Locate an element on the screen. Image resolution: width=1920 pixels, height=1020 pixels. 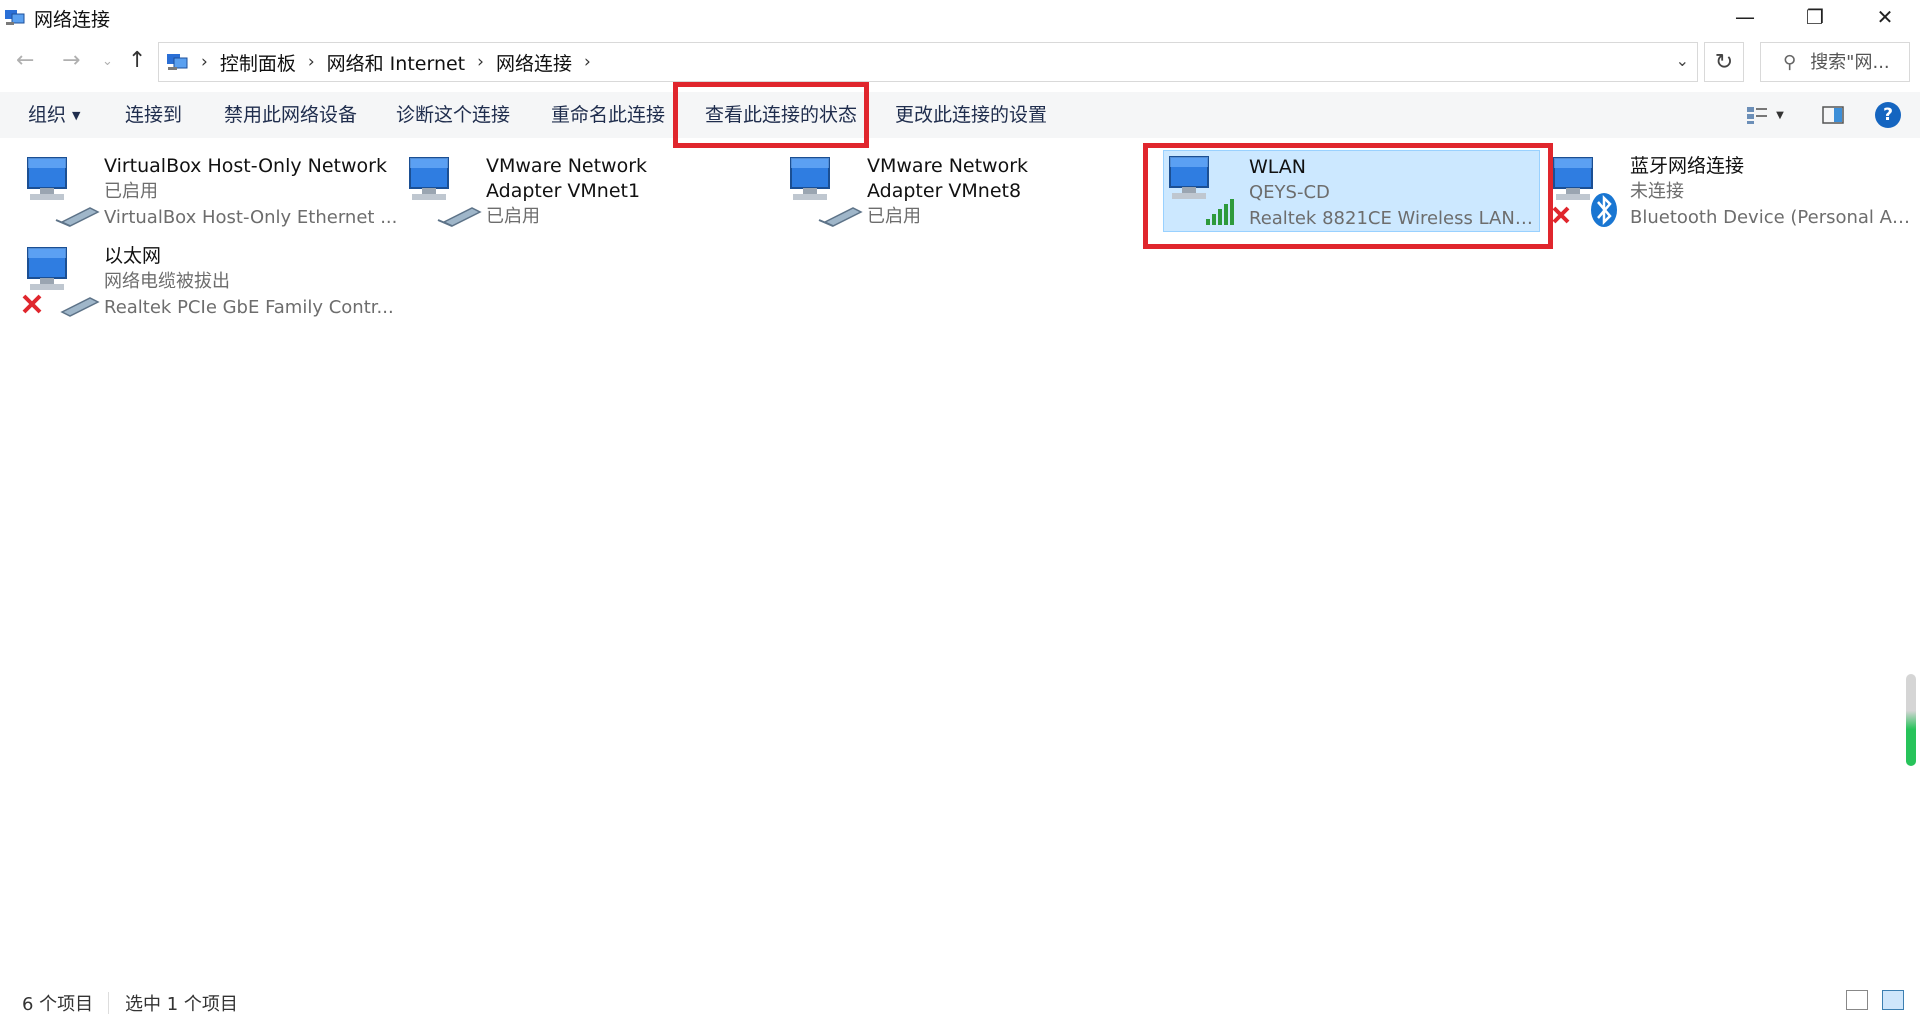
organize-label: 组织 is located at coordinates (47, 115).